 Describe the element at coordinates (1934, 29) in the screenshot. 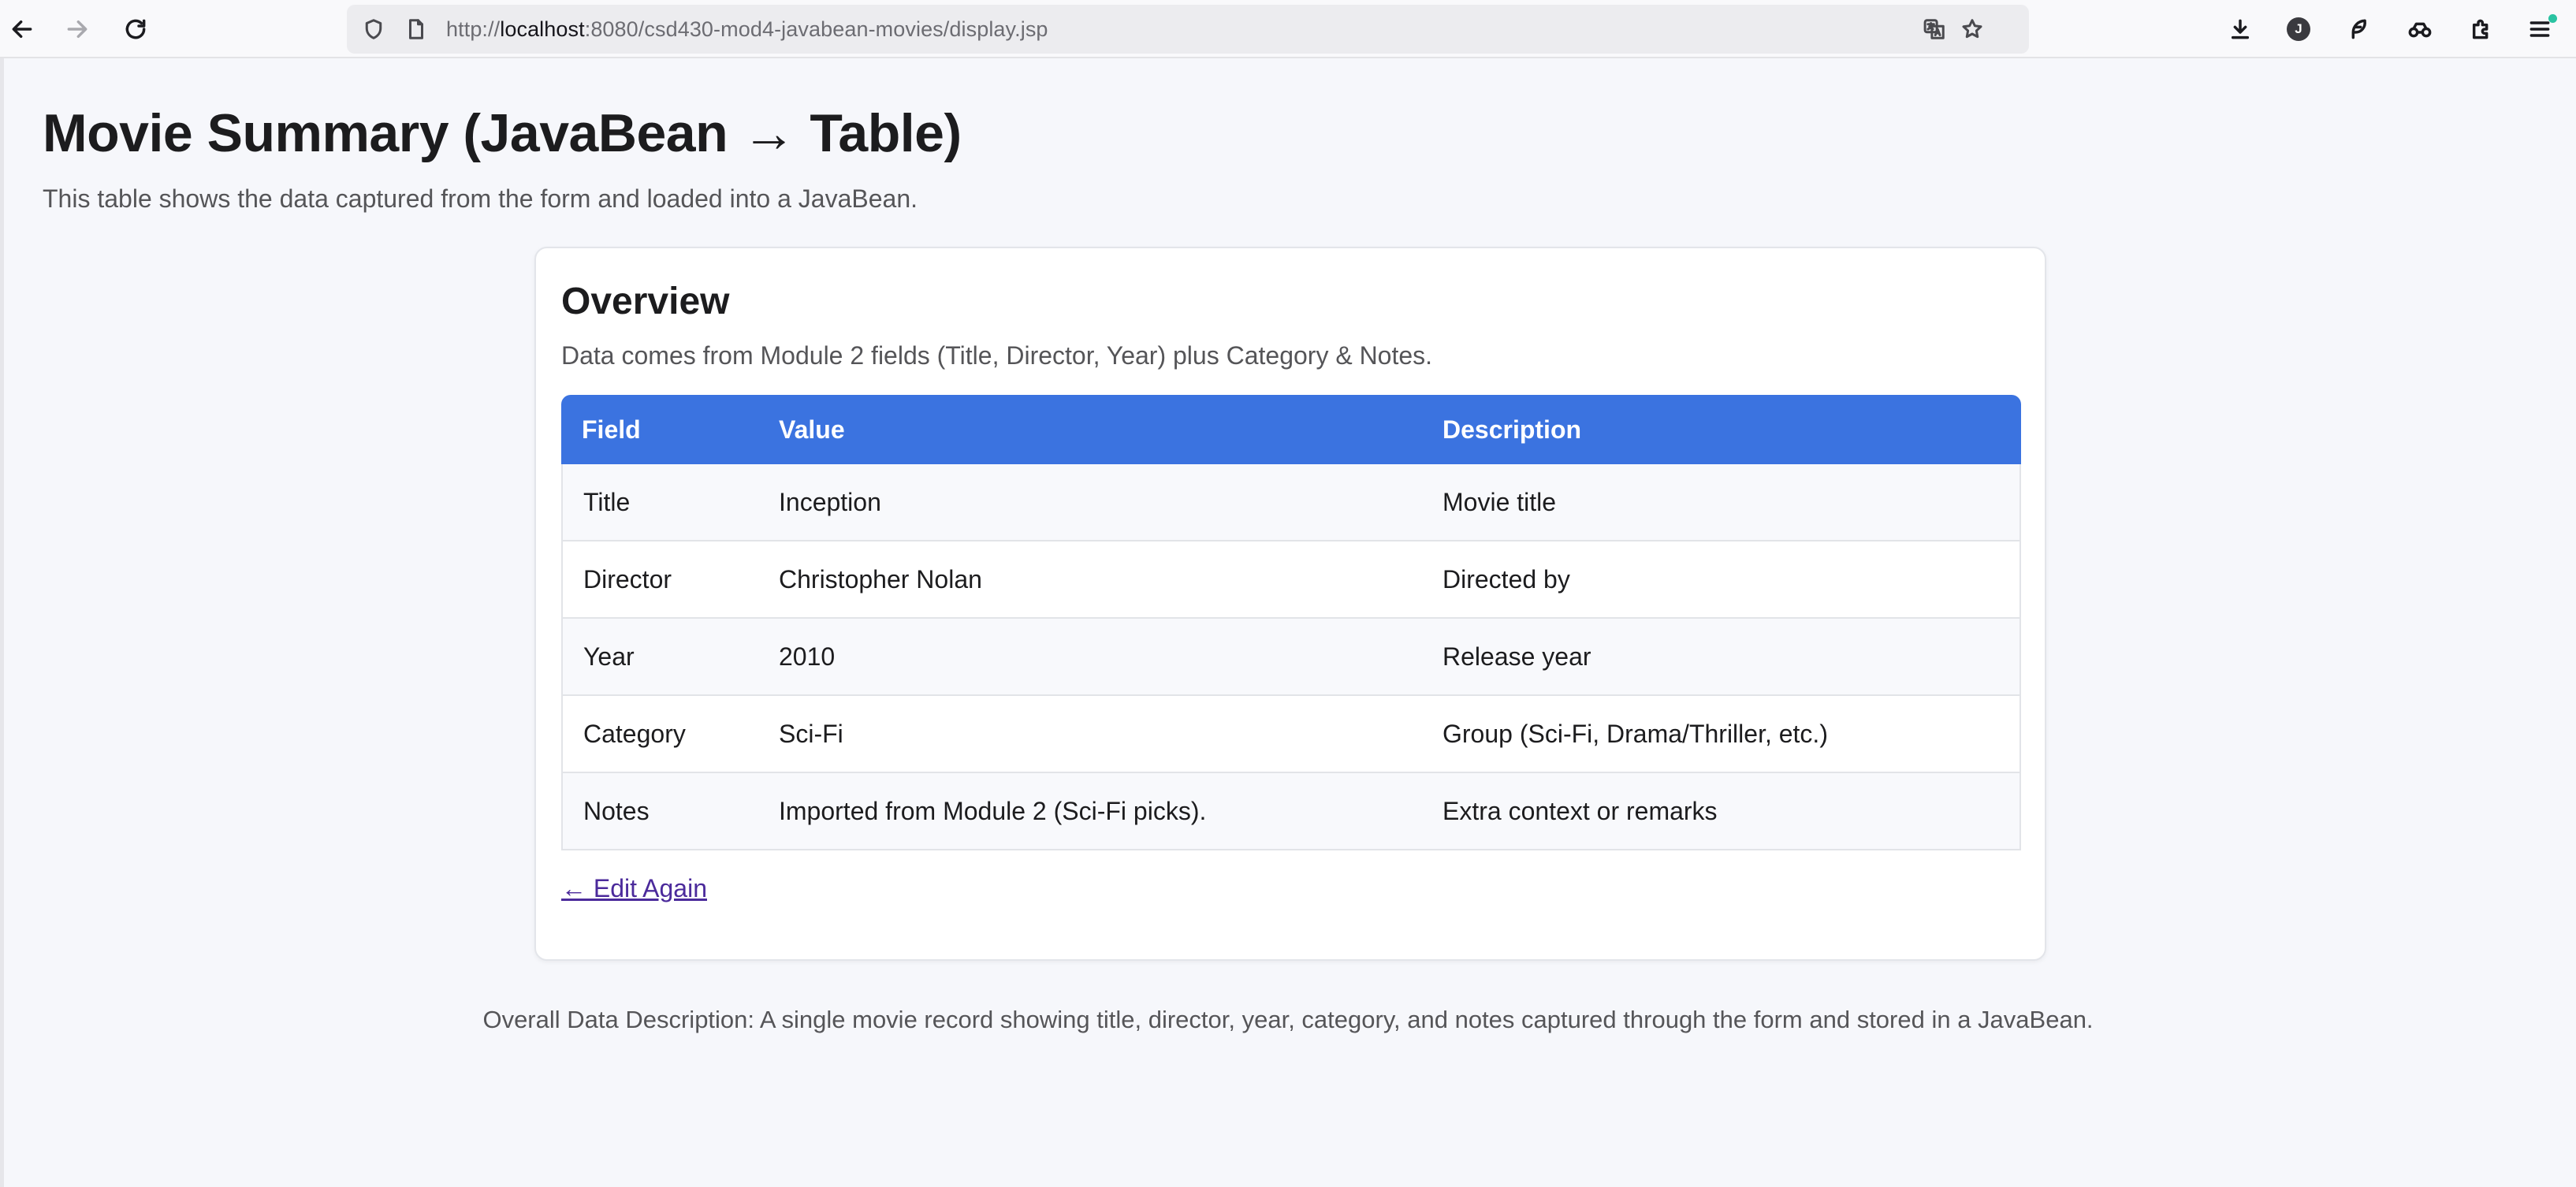

I see `translate-icon` at that location.